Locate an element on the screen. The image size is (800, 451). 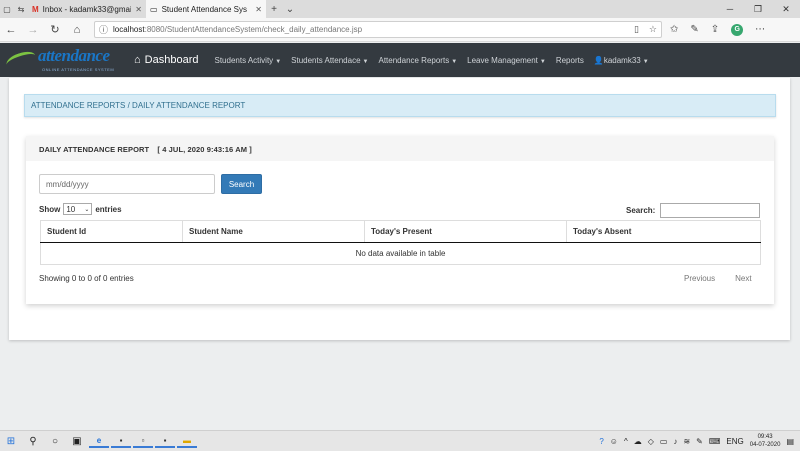
previous-button: Previous is located at coordinates (699, 278).